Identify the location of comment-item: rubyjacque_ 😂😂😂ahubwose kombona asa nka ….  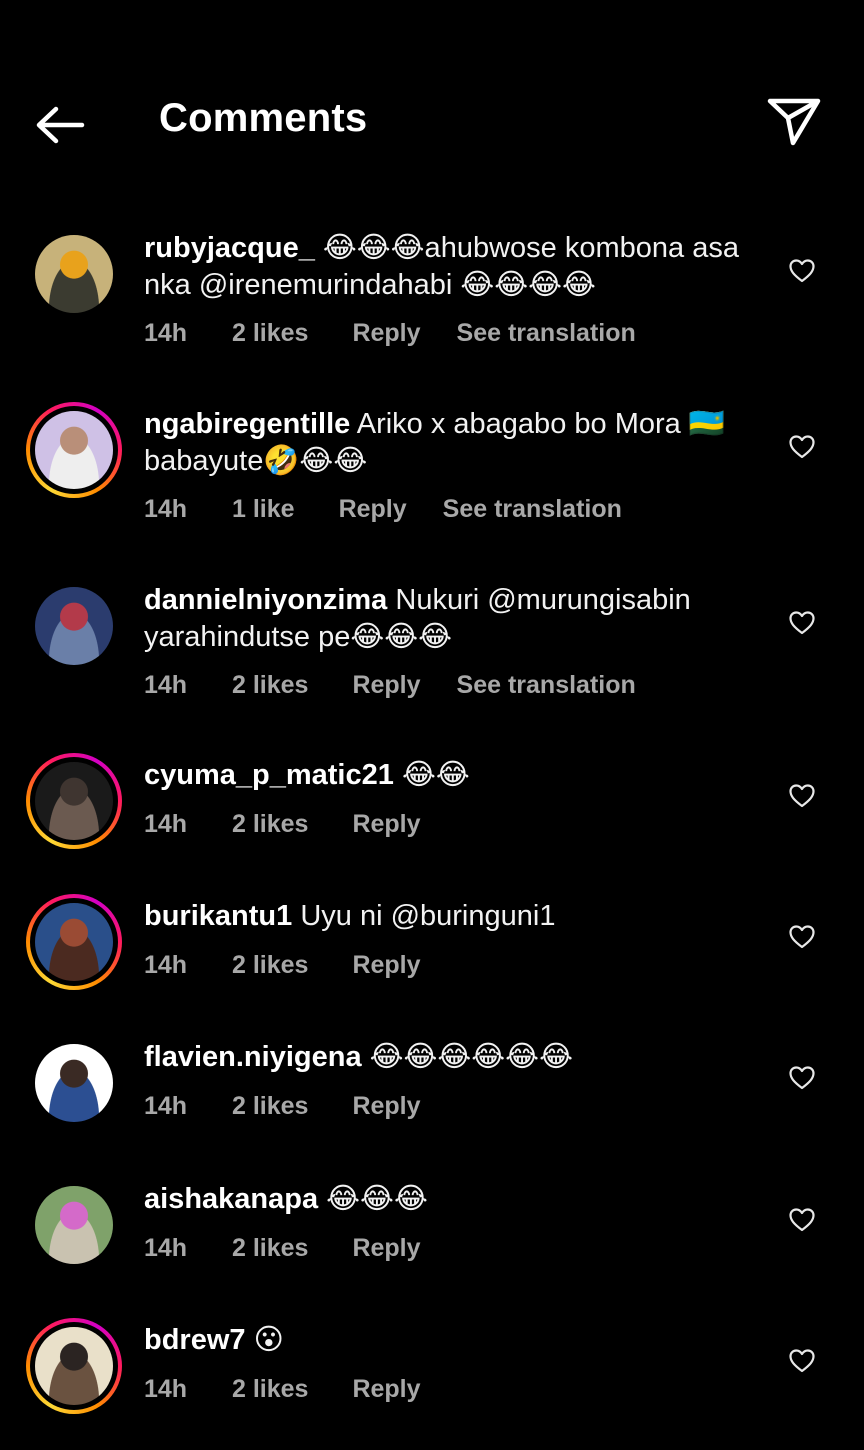
(432, 293).